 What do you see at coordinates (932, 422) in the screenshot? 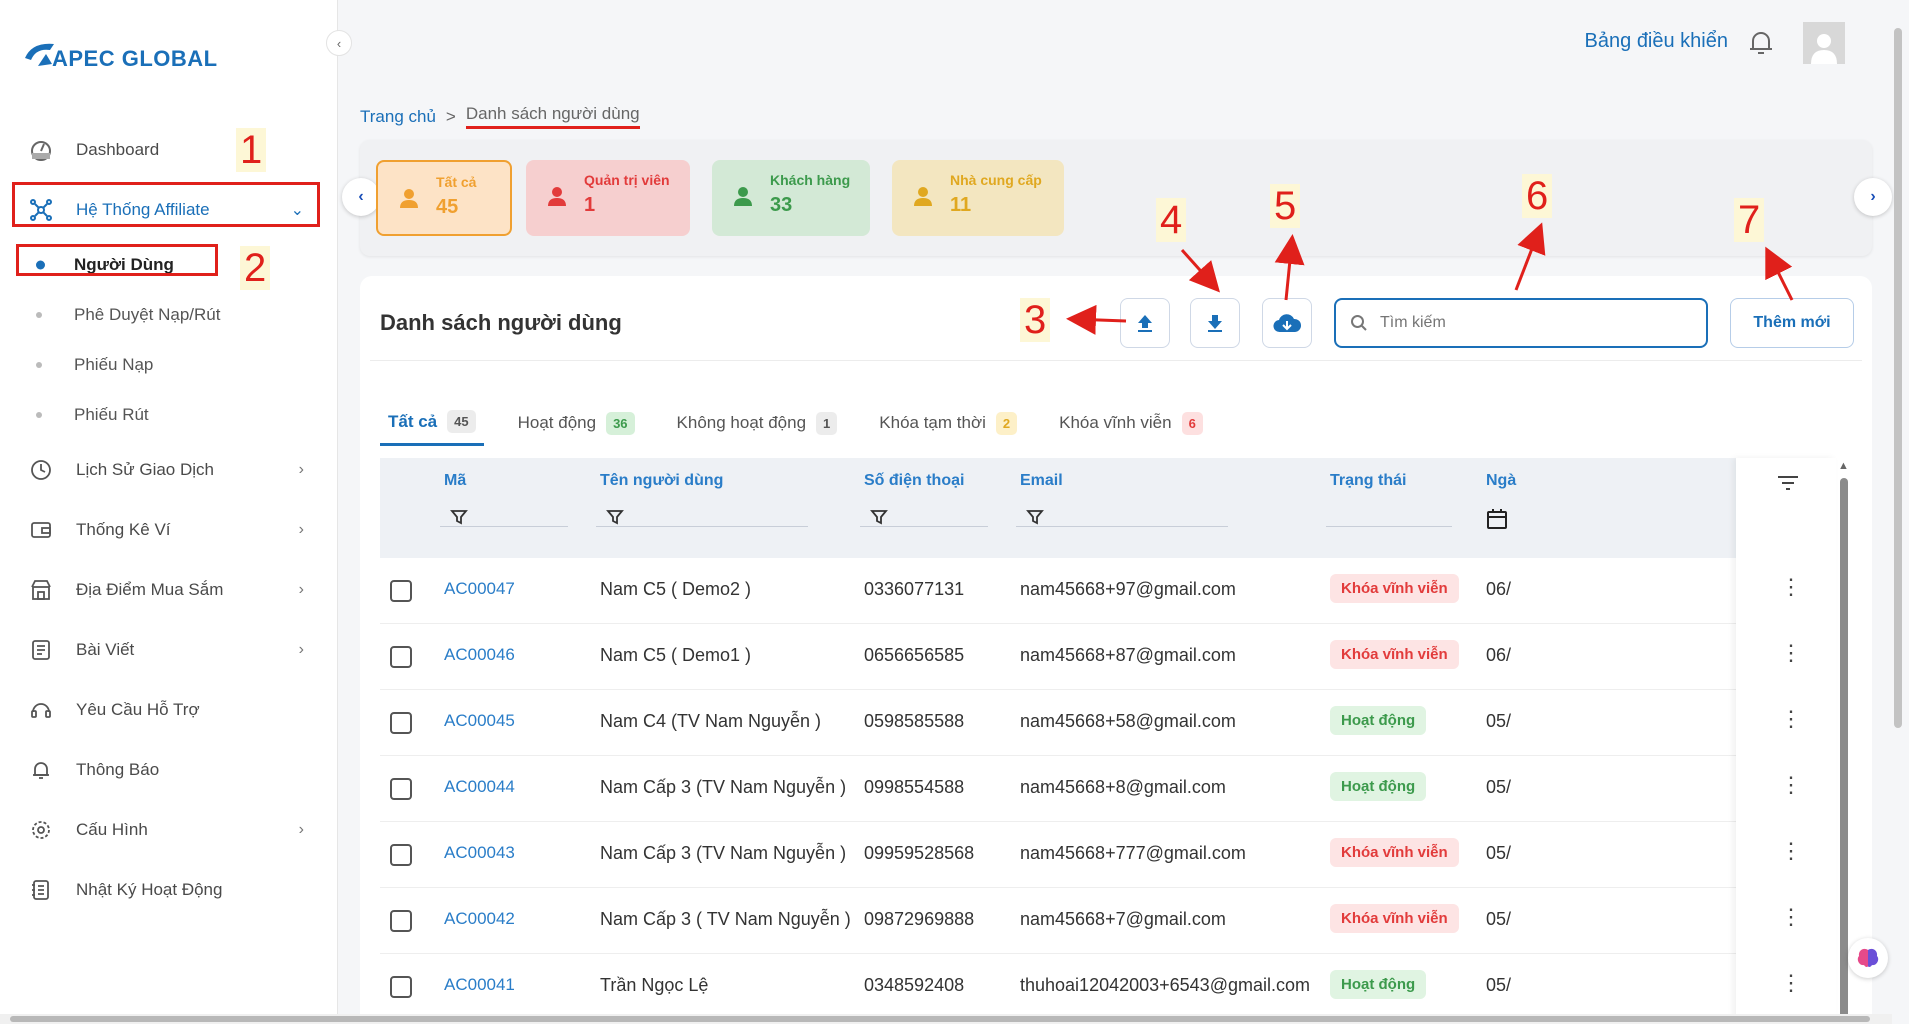
I see `tab-label: Khóa tạm thời` at bounding box center [932, 422].